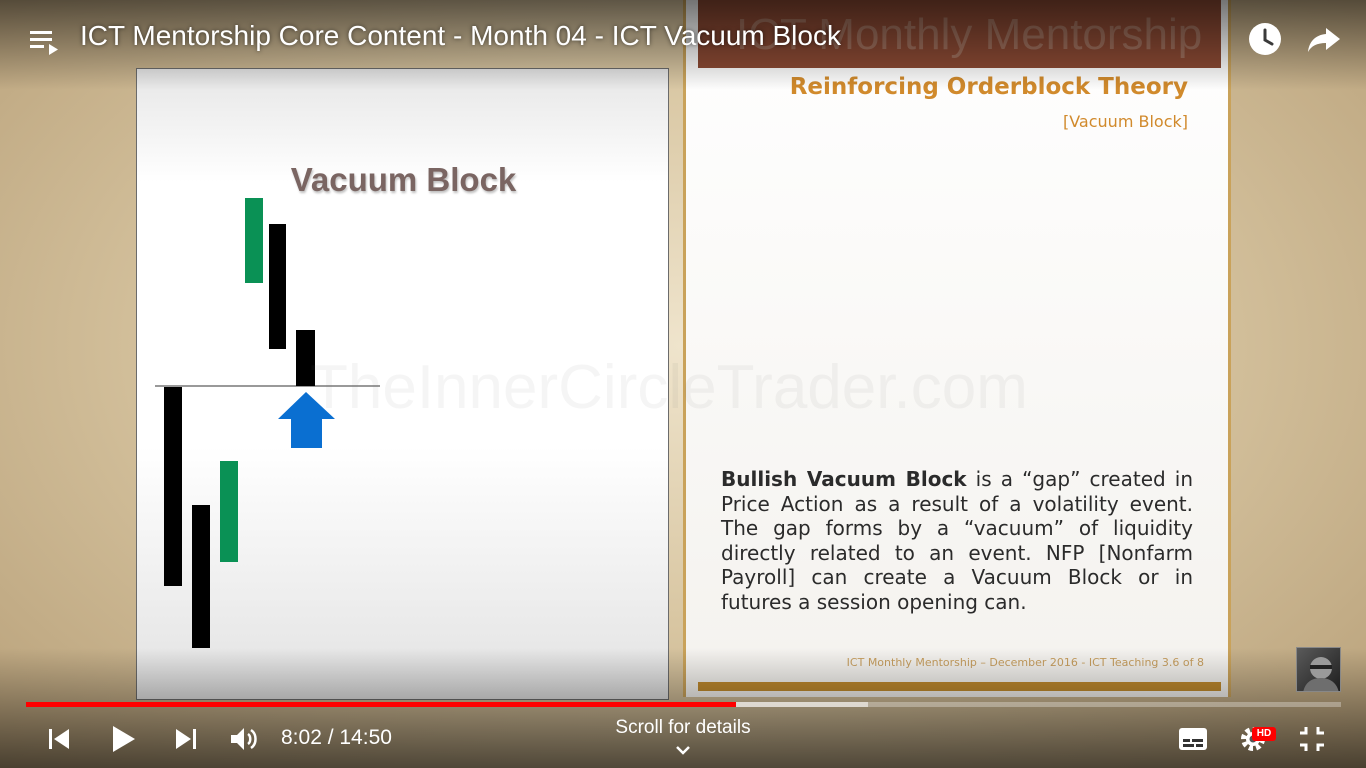 The height and width of the screenshot is (768, 1366). Describe the element at coordinates (267, 423) in the screenshot. I see `candlestick-diagram` at that location.